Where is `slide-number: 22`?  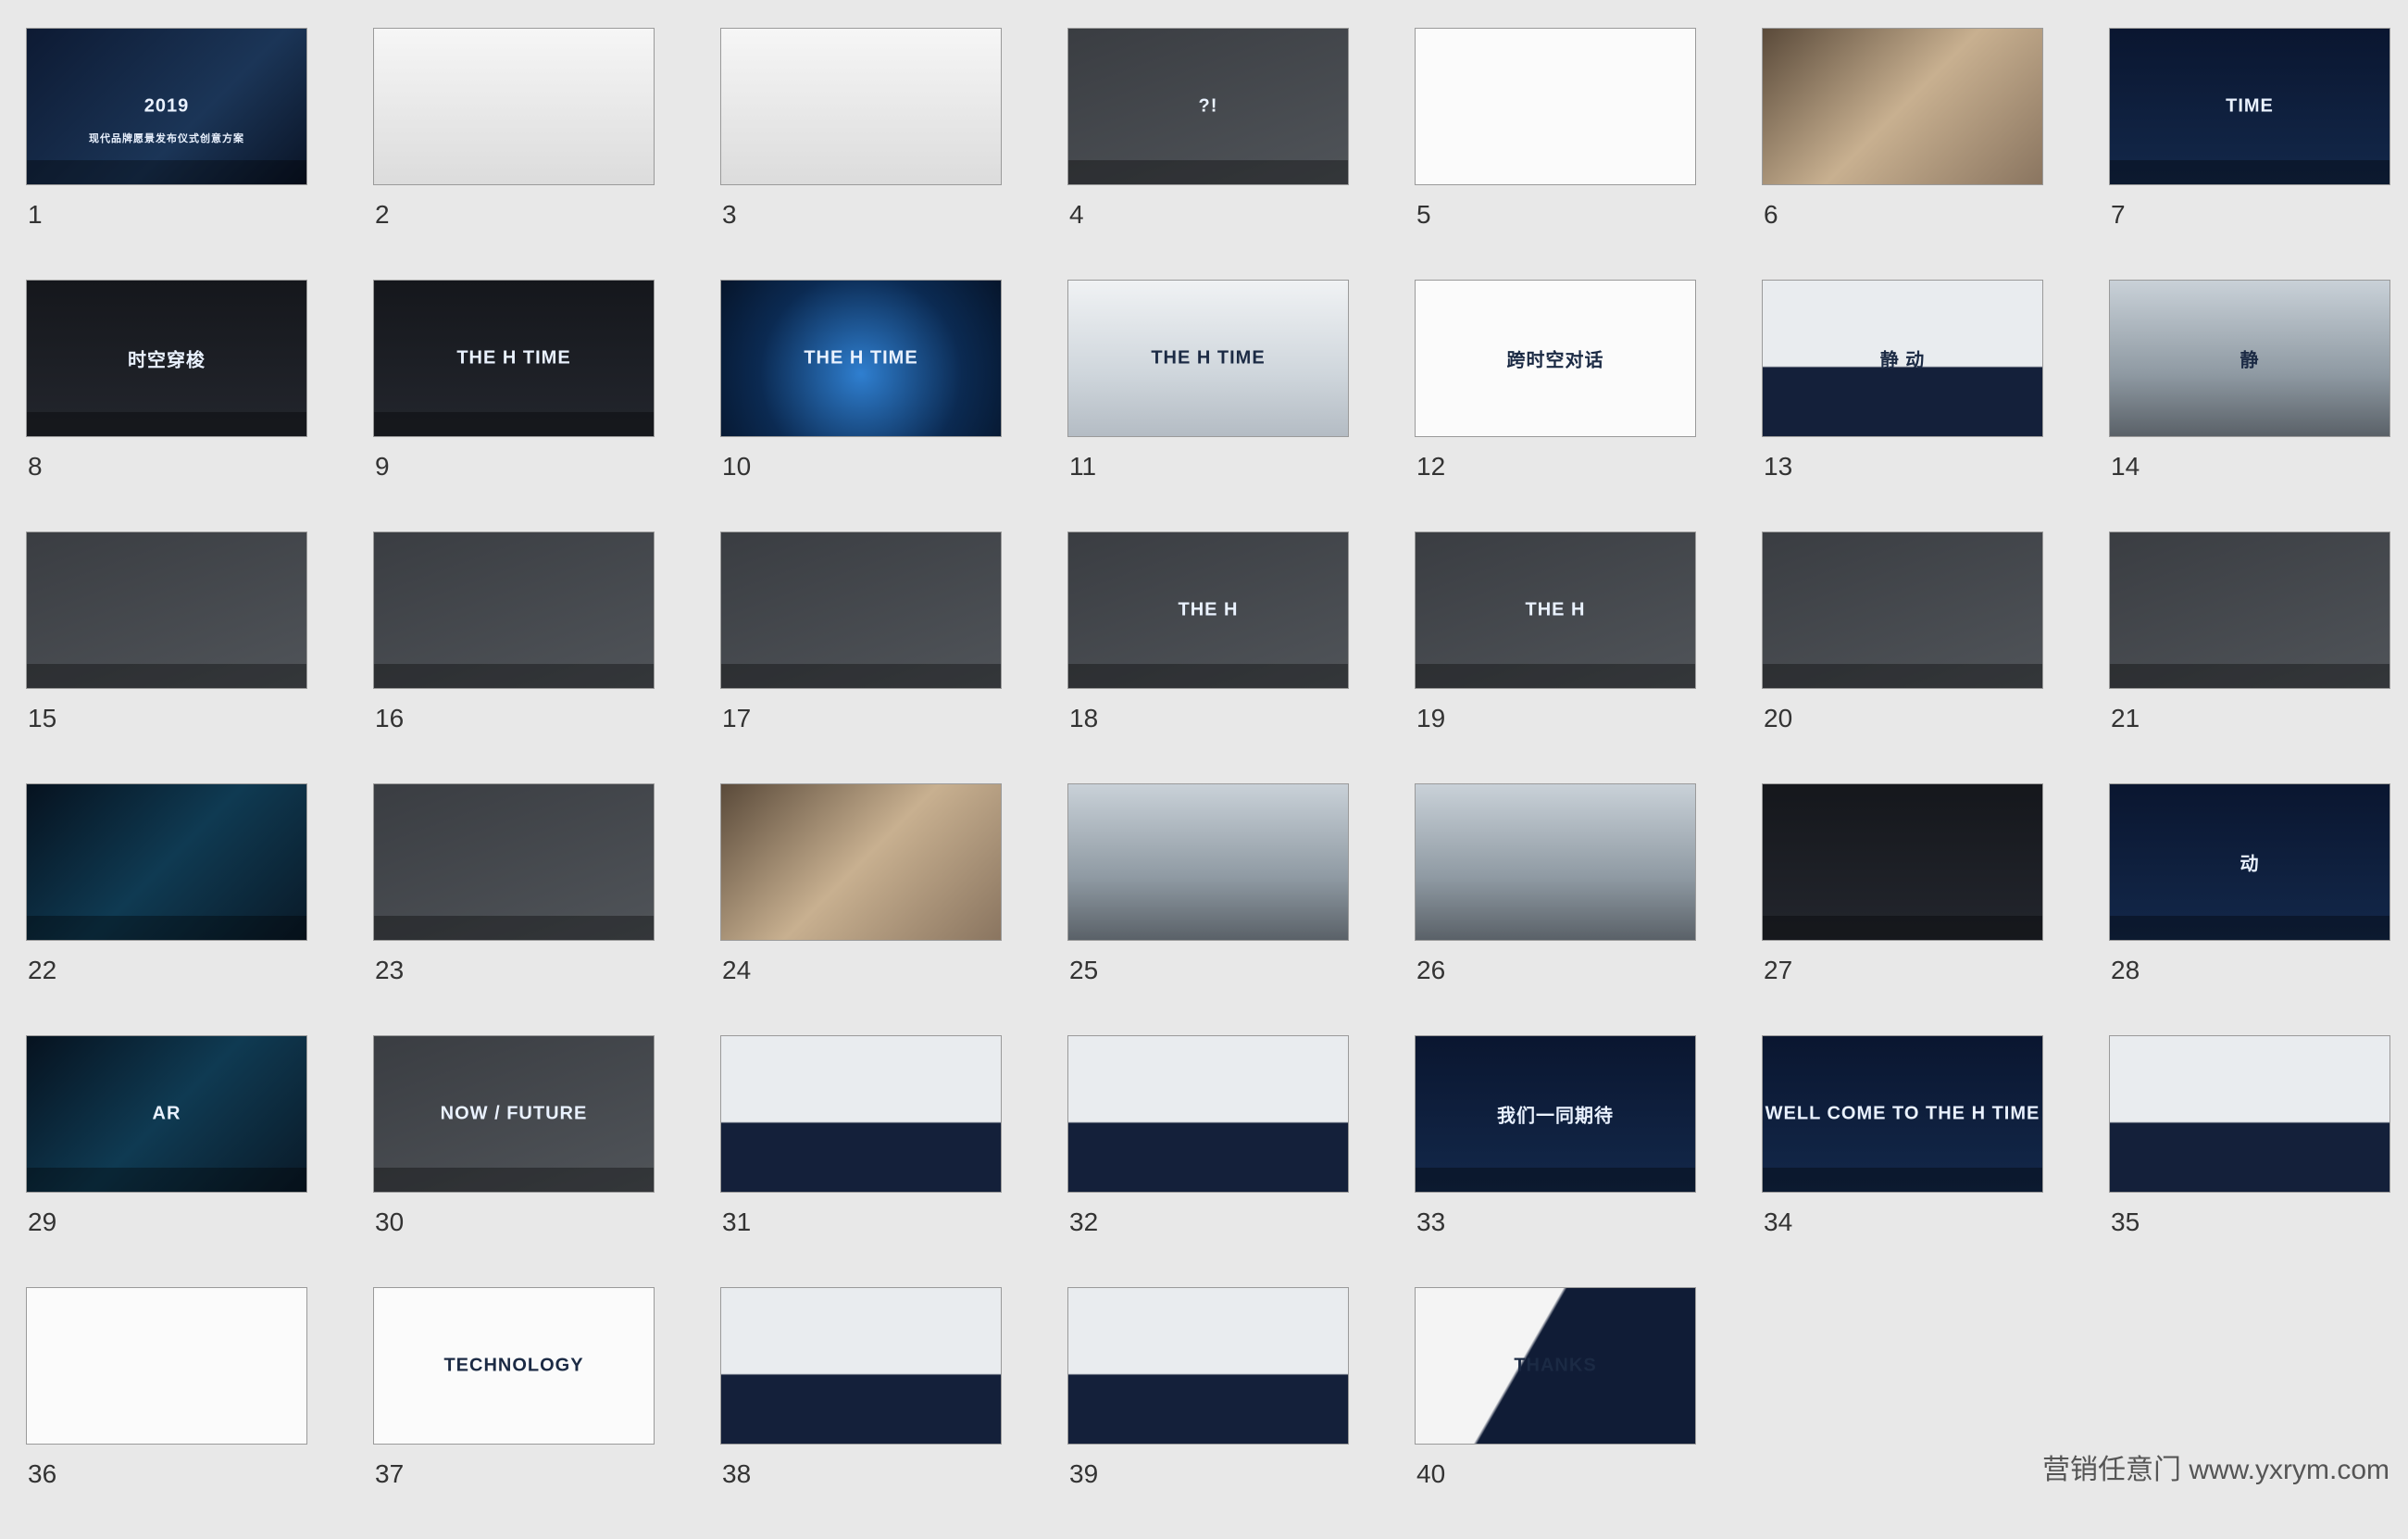 slide-number: 22 is located at coordinates (42, 970).